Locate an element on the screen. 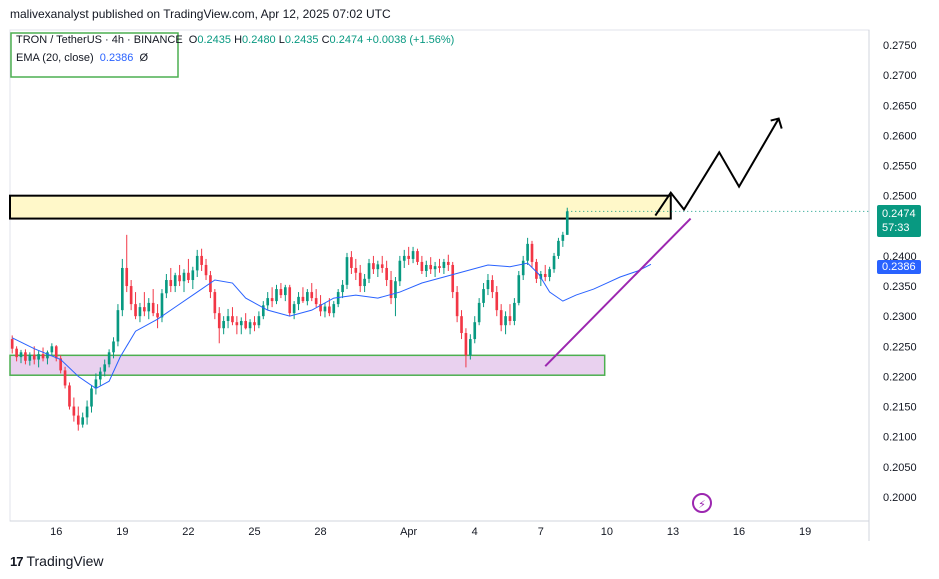 Image resolution: width=939 pixels, height=579 pixels. x-tick-label: Apr is located at coordinates (408, 532).